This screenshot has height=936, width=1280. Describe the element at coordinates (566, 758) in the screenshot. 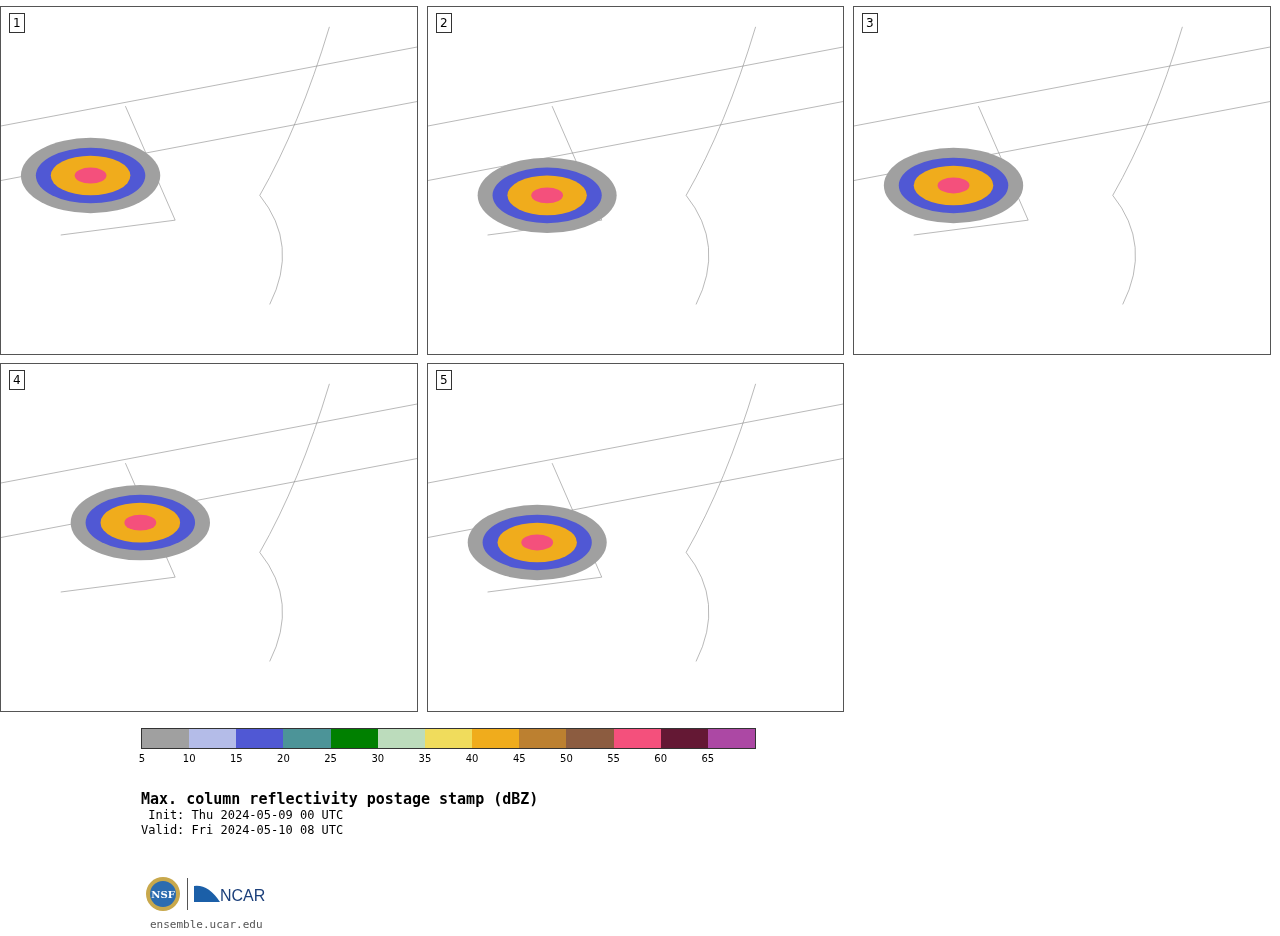

I see `tick-label: 50` at that location.